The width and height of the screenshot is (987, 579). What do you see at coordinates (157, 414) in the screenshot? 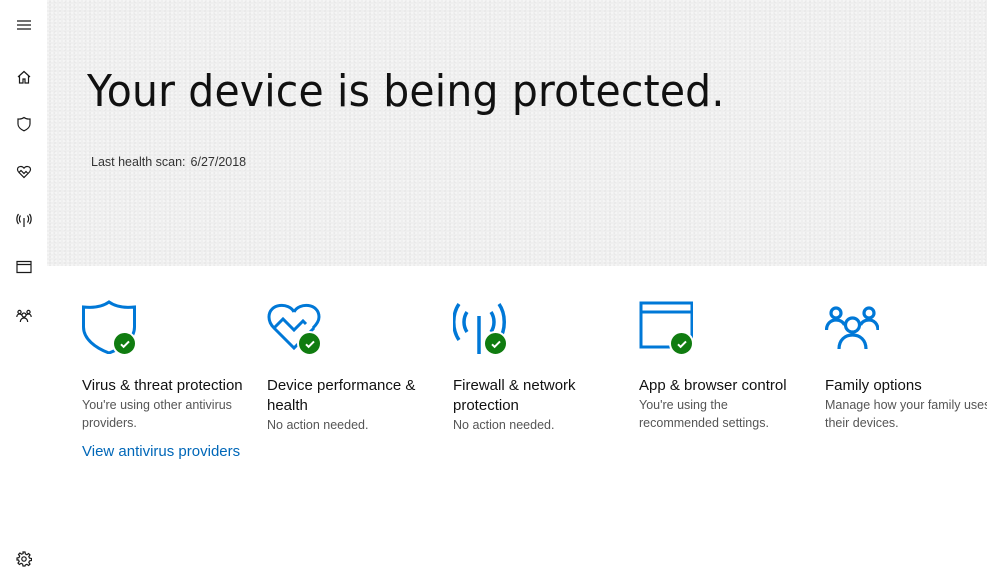
I see `tile-description: You're using other antivirus providers.` at bounding box center [157, 414].